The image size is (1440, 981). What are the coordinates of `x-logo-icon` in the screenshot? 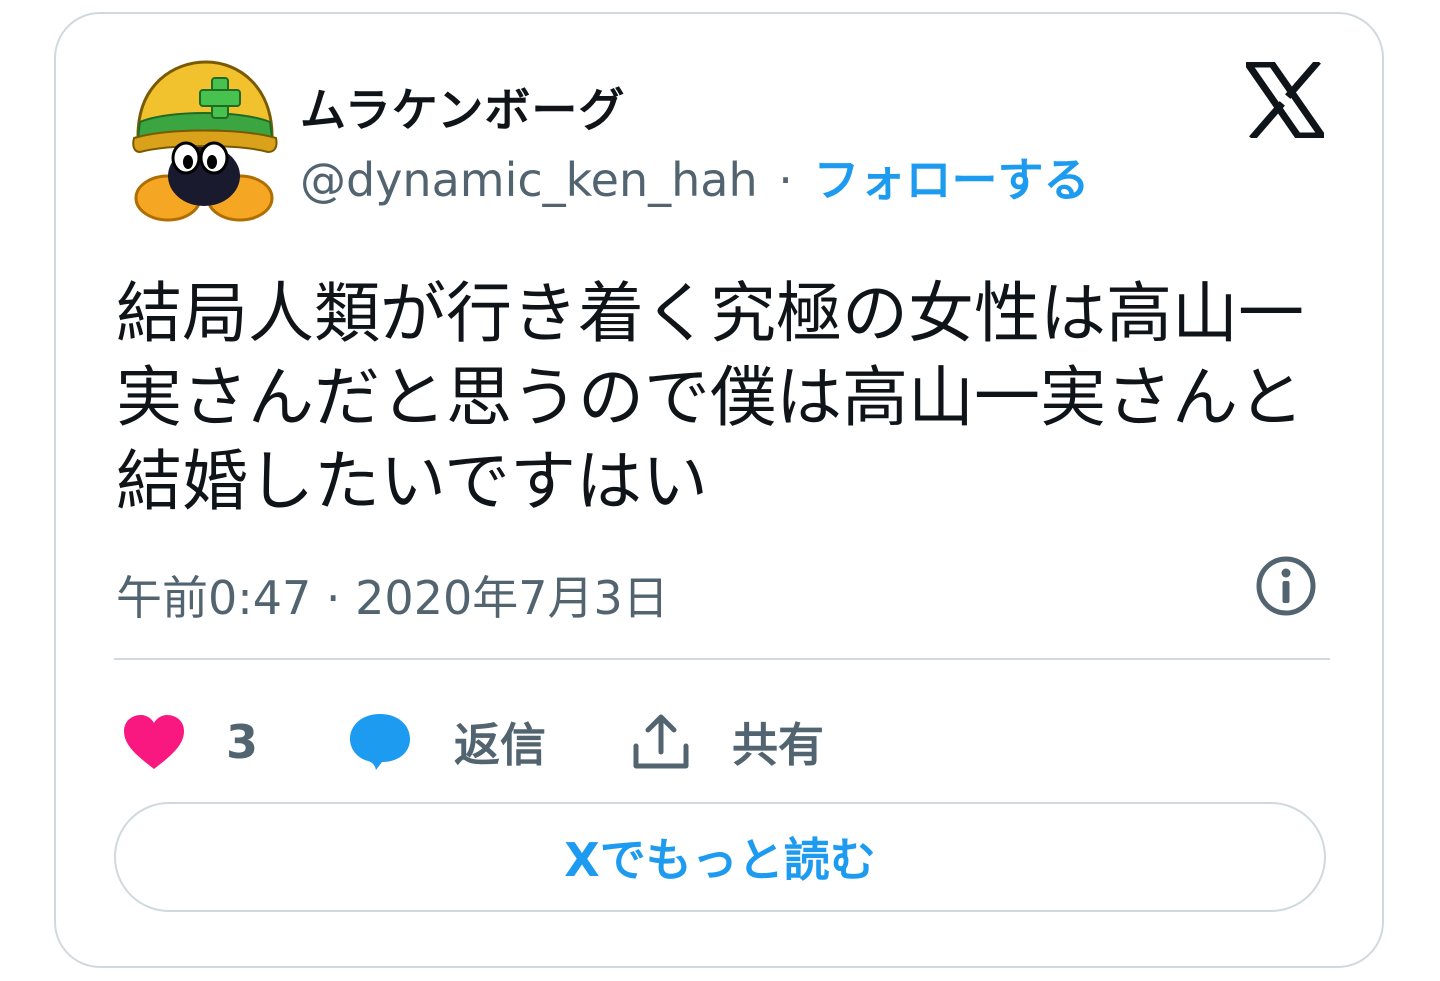 It's located at (1285, 100).